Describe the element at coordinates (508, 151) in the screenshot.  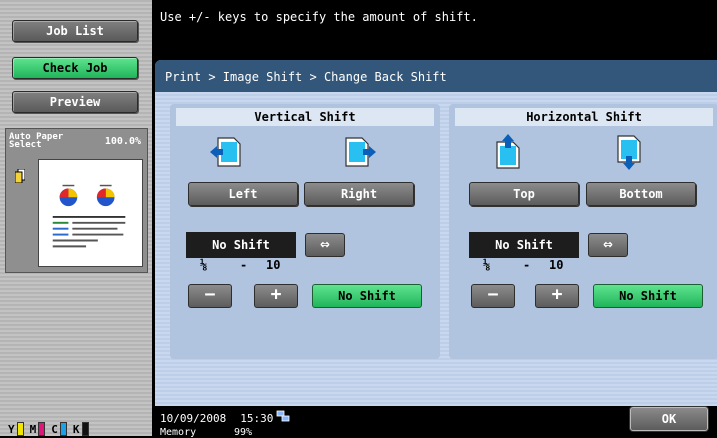
I see `shift-top-icon` at that location.